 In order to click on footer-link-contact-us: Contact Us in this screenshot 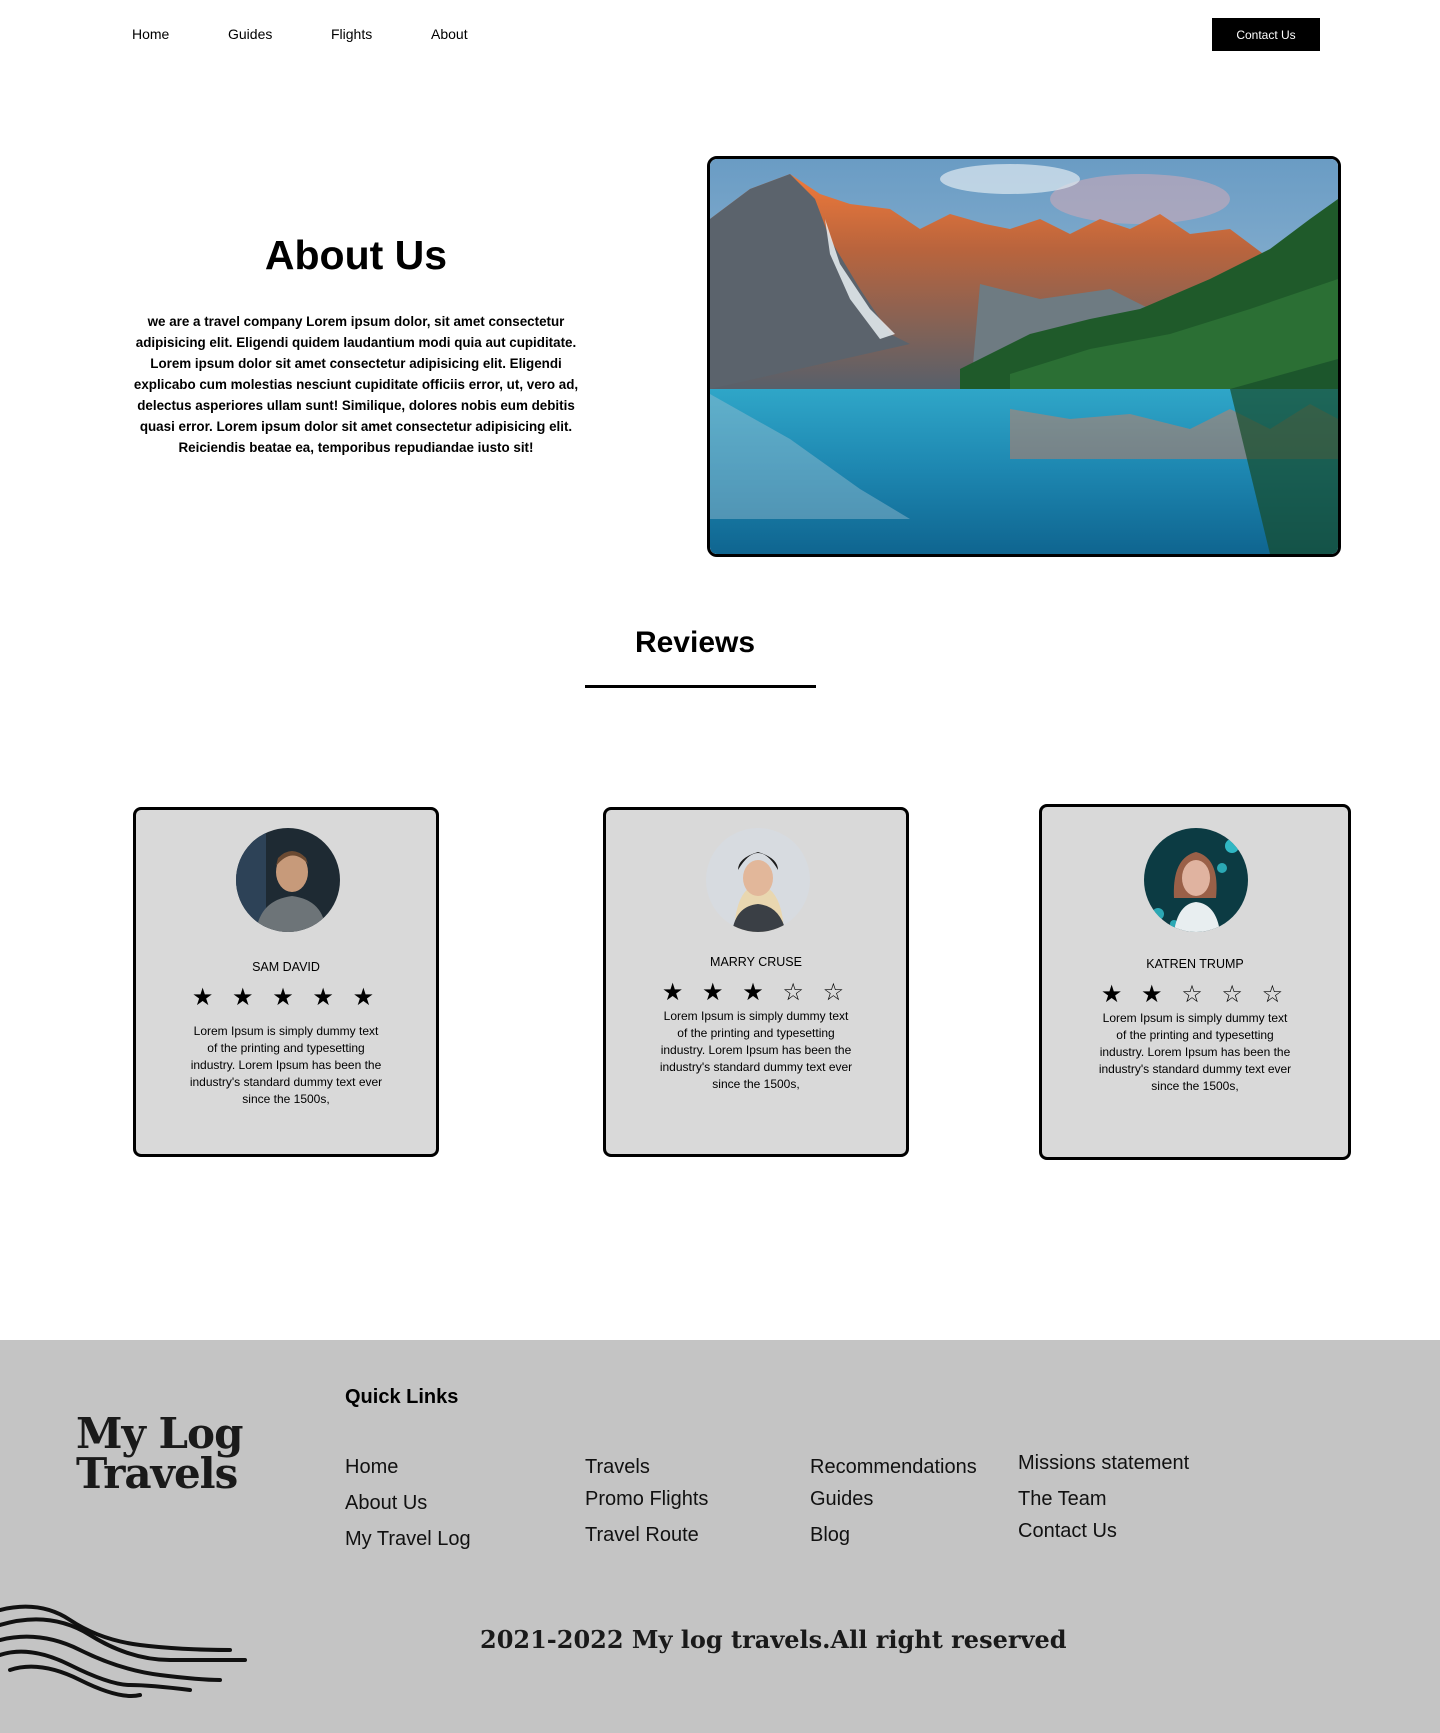, I will do `click(1067, 1531)`.